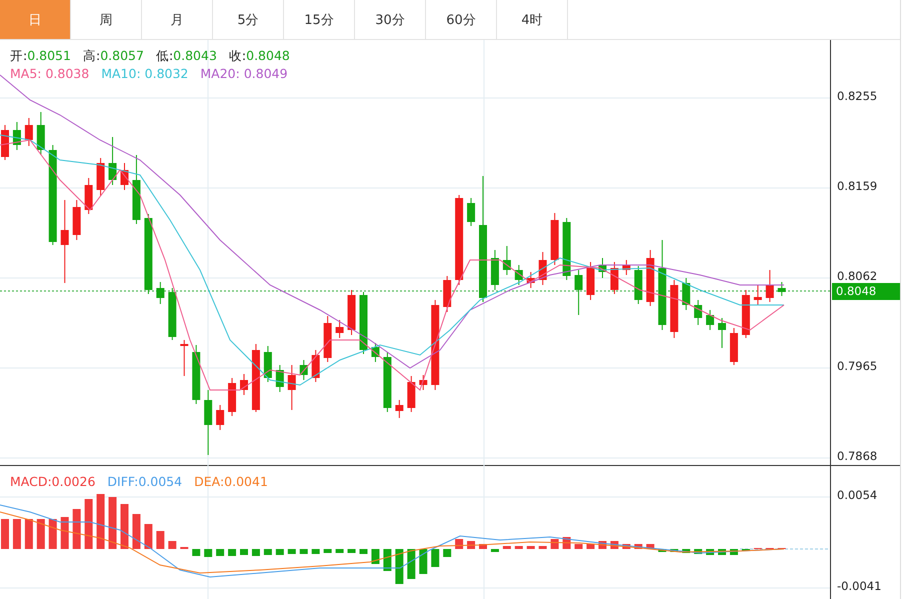 The image size is (909, 599). Describe the element at coordinates (857, 366) in the screenshot. I see `axis-label: 0.7965` at that location.